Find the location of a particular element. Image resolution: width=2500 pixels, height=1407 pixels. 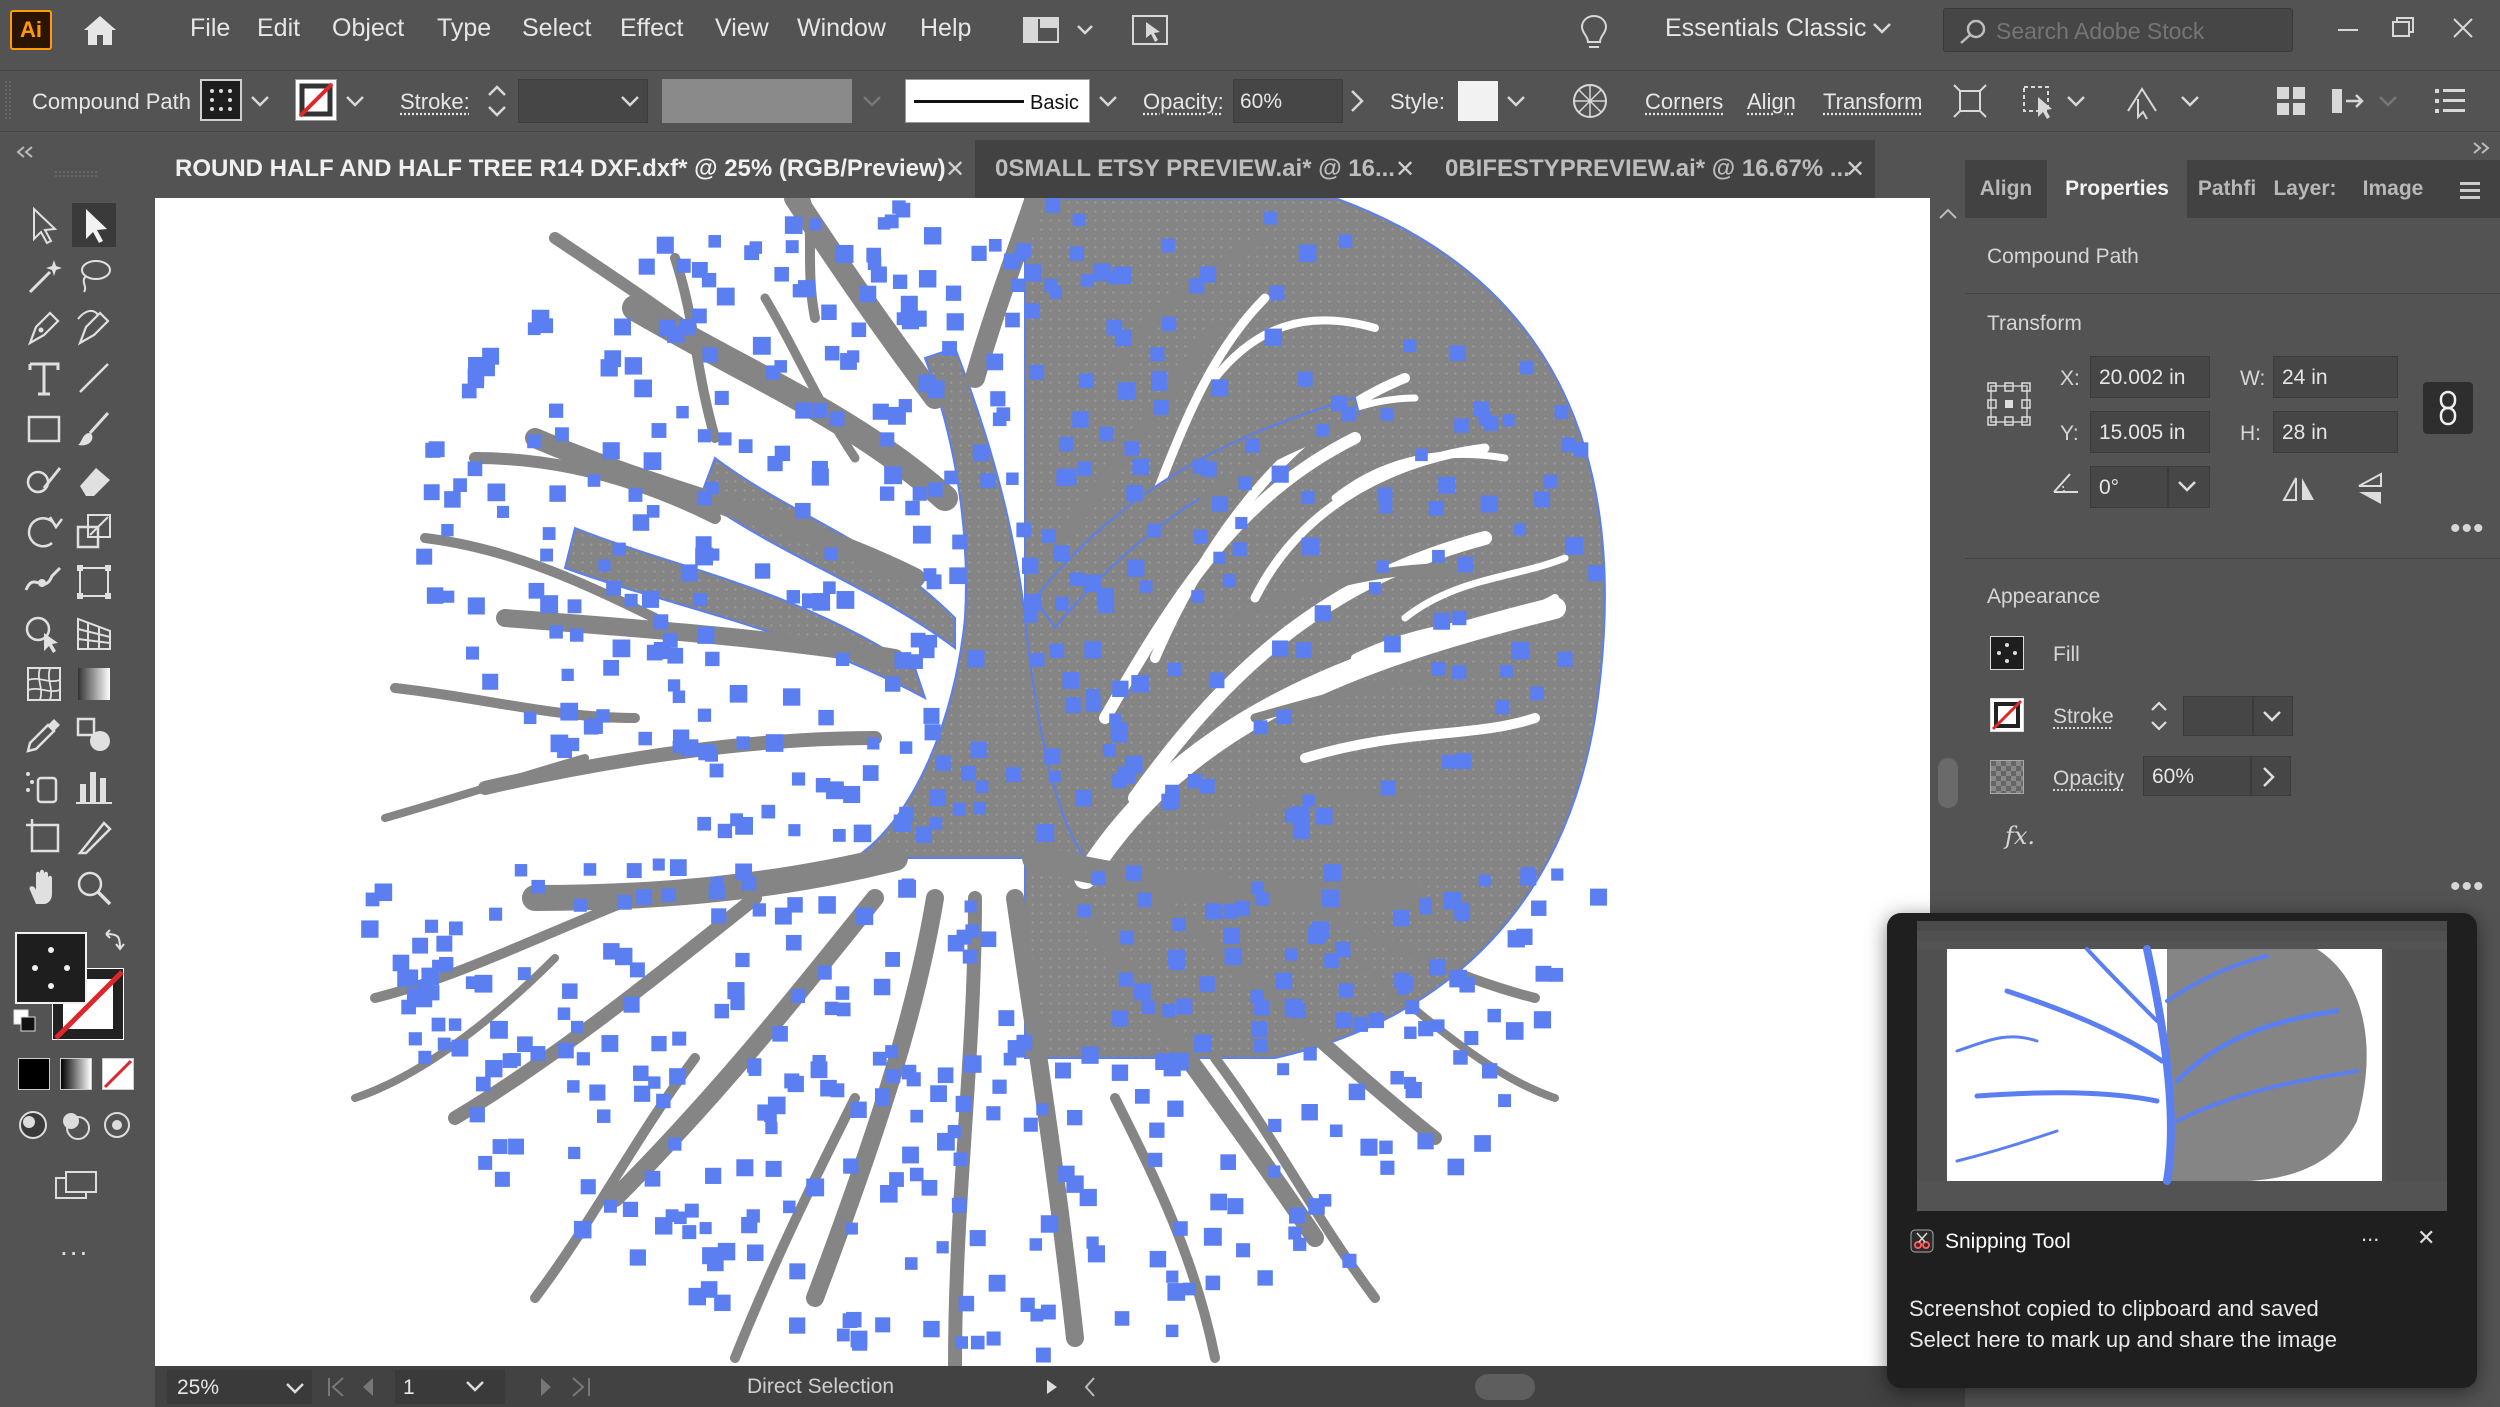

brush-dropdown-icon is located at coordinates (1108, 102).